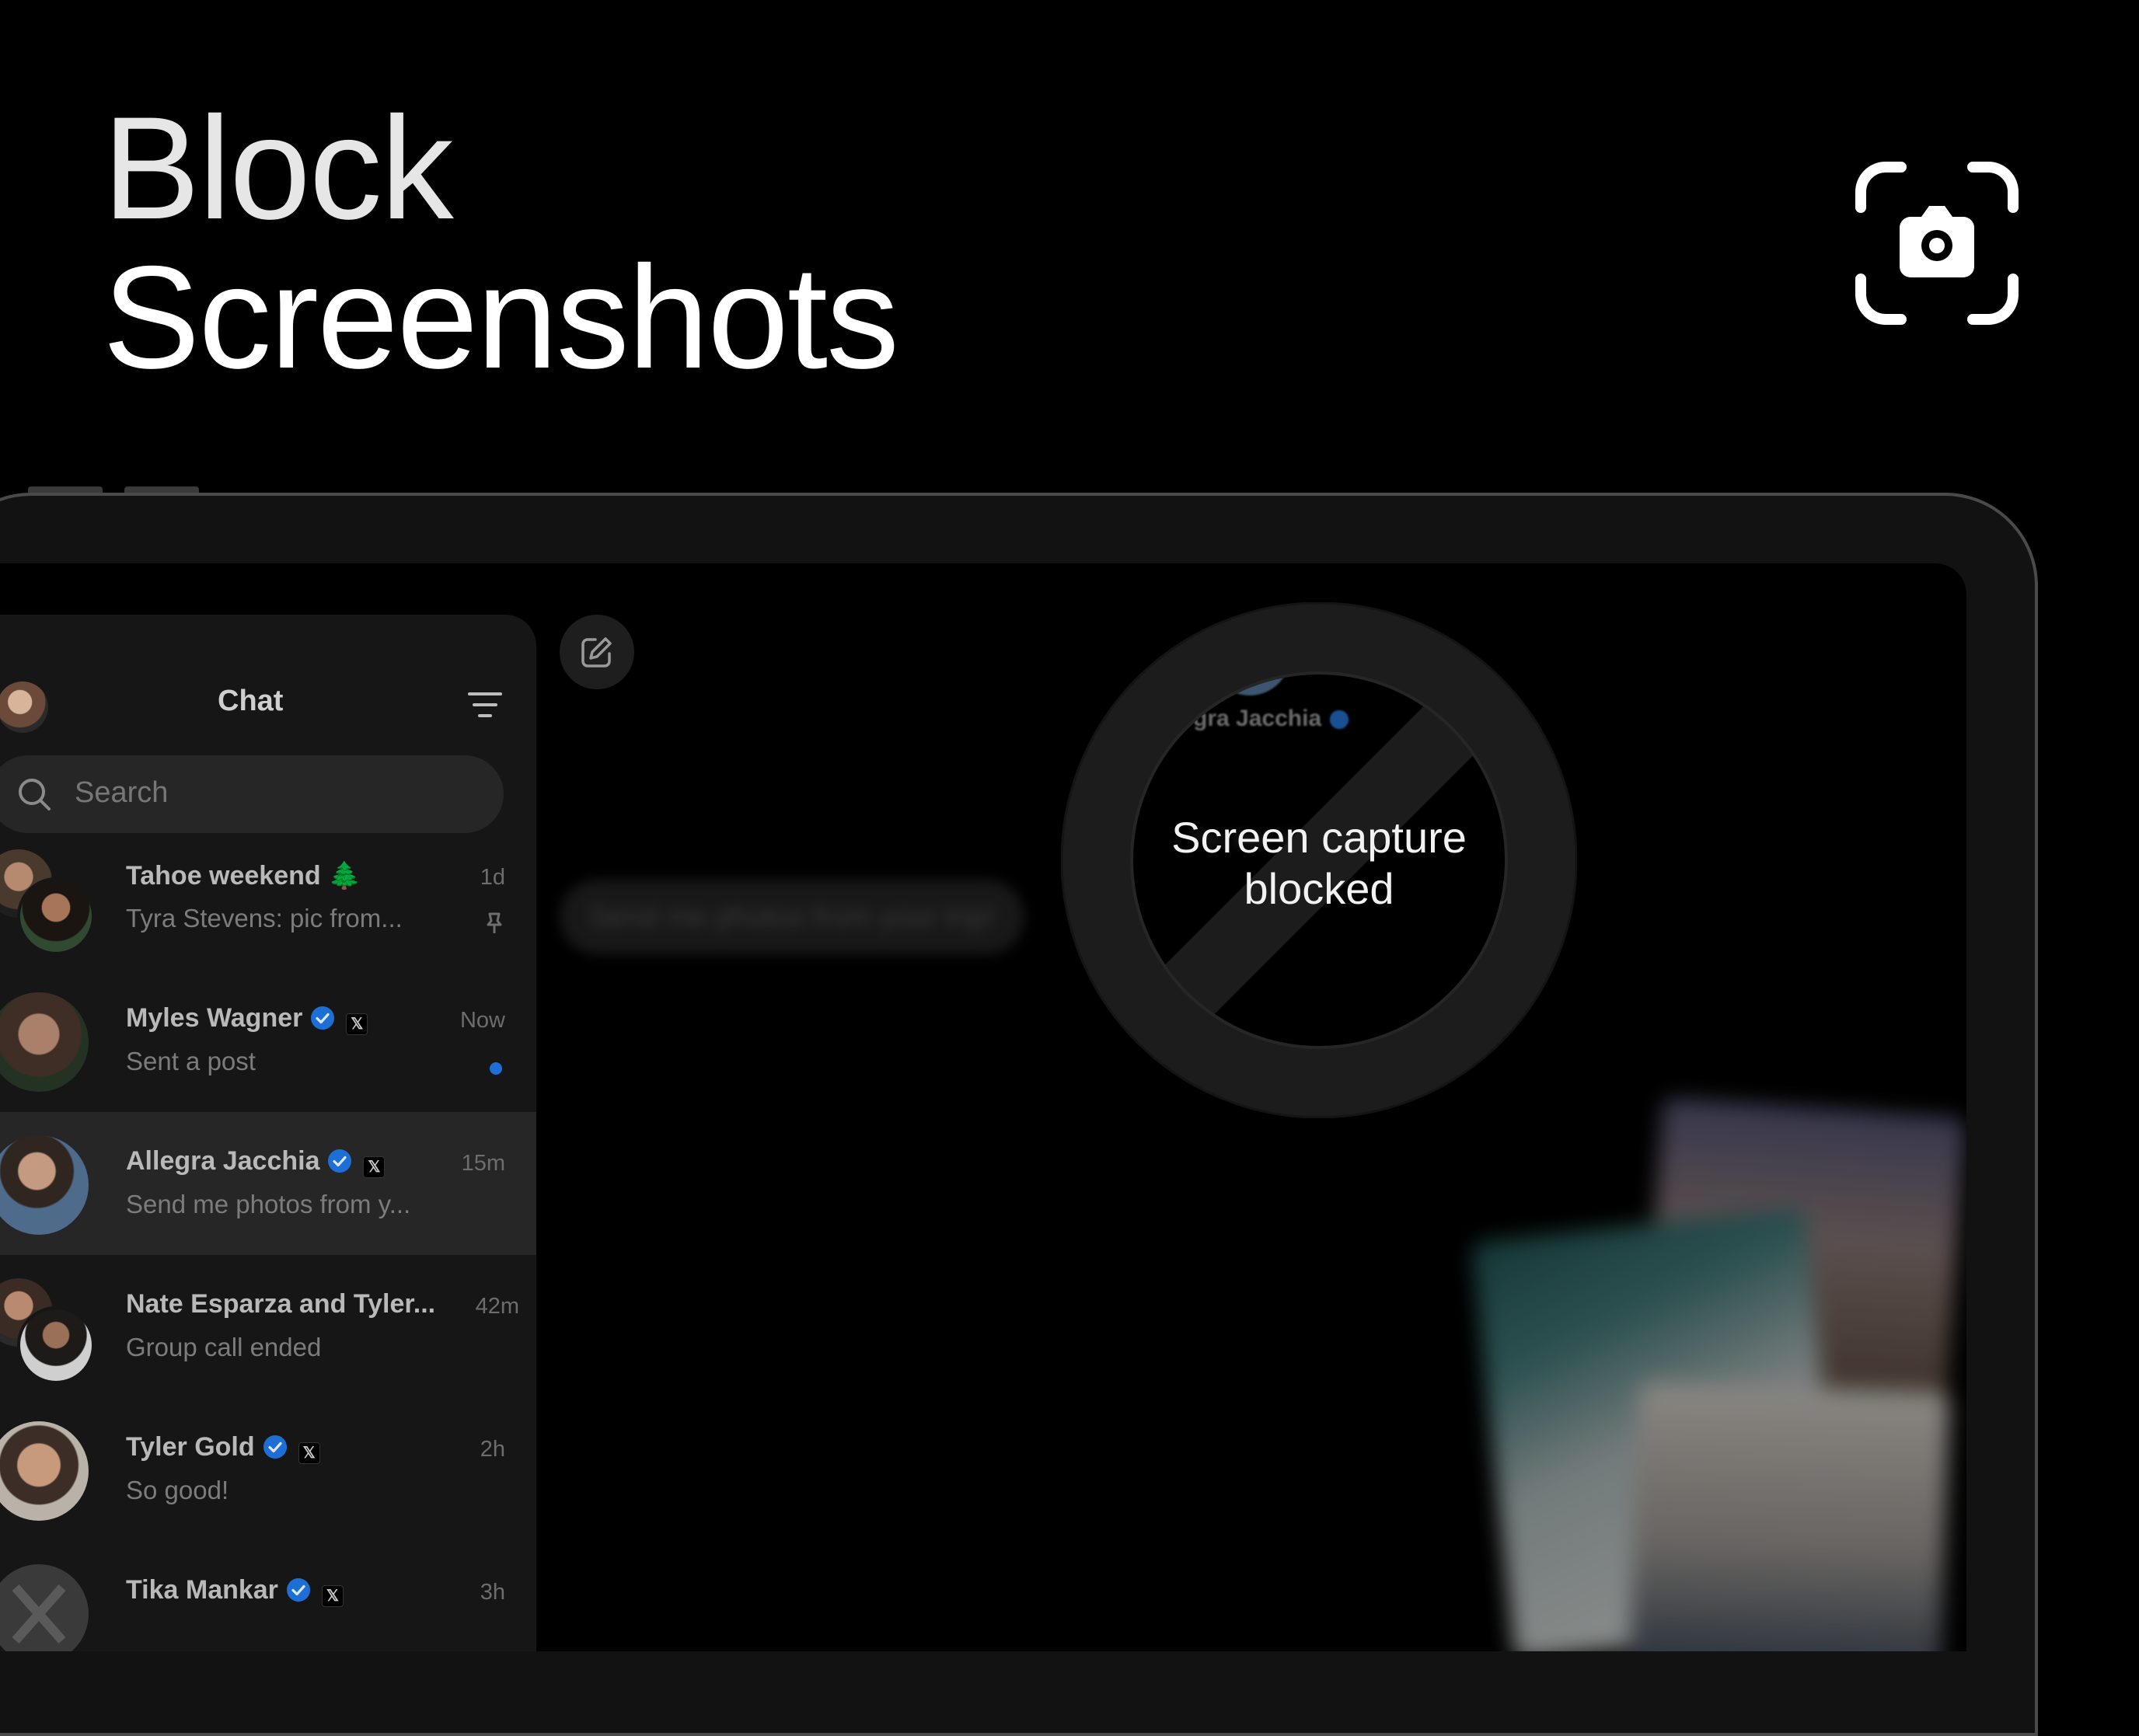 Image resolution: width=2139 pixels, height=1736 pixels. I want to click on title-line-2: Screenshots, so click(501, 317).